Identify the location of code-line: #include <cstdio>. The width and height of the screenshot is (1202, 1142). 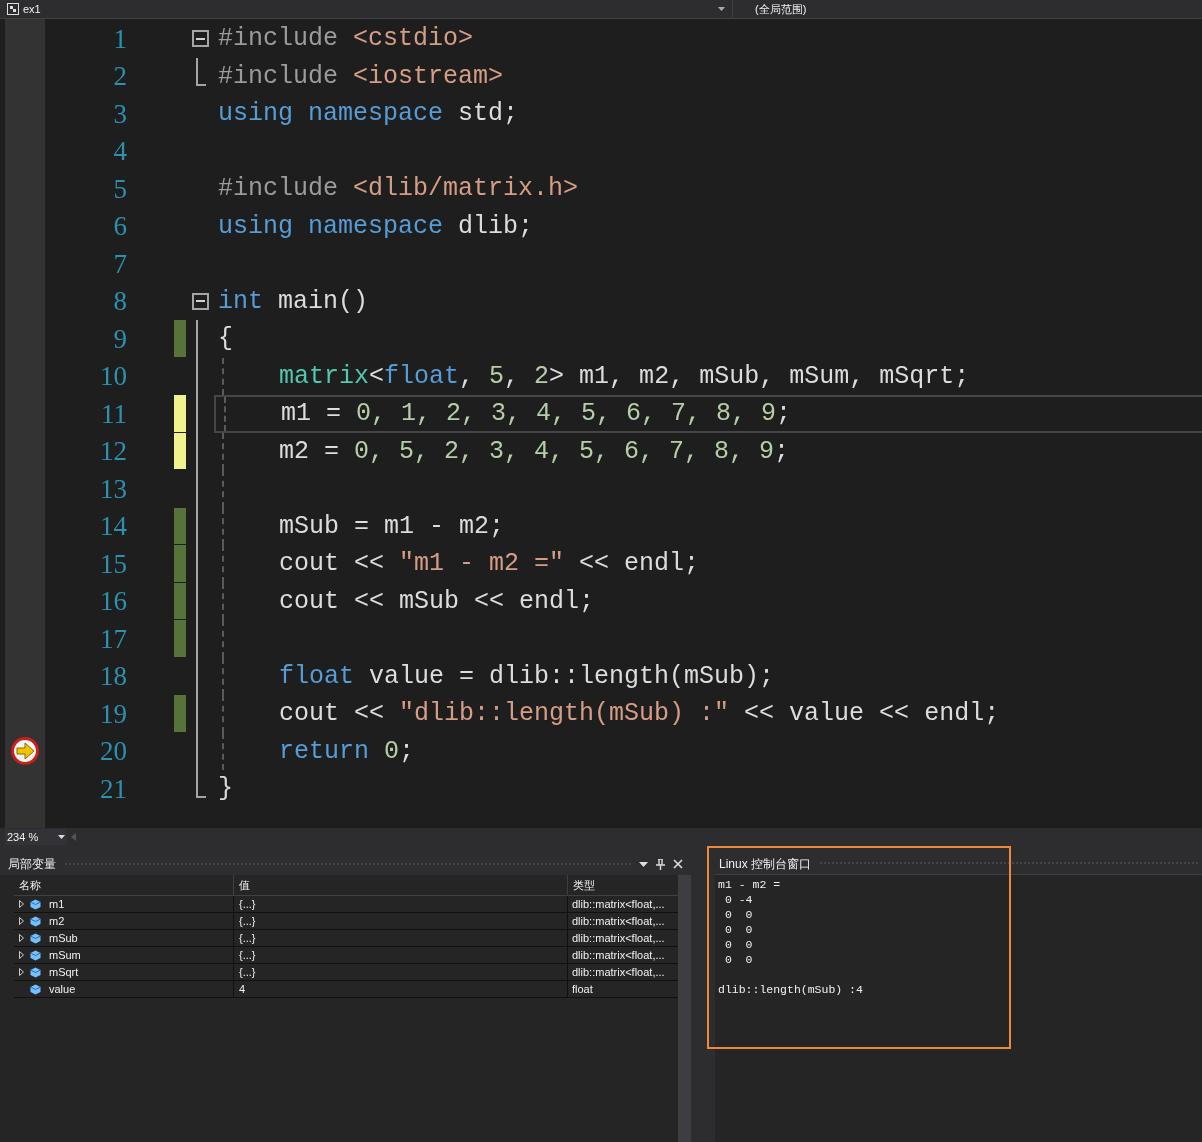
(346, 39).